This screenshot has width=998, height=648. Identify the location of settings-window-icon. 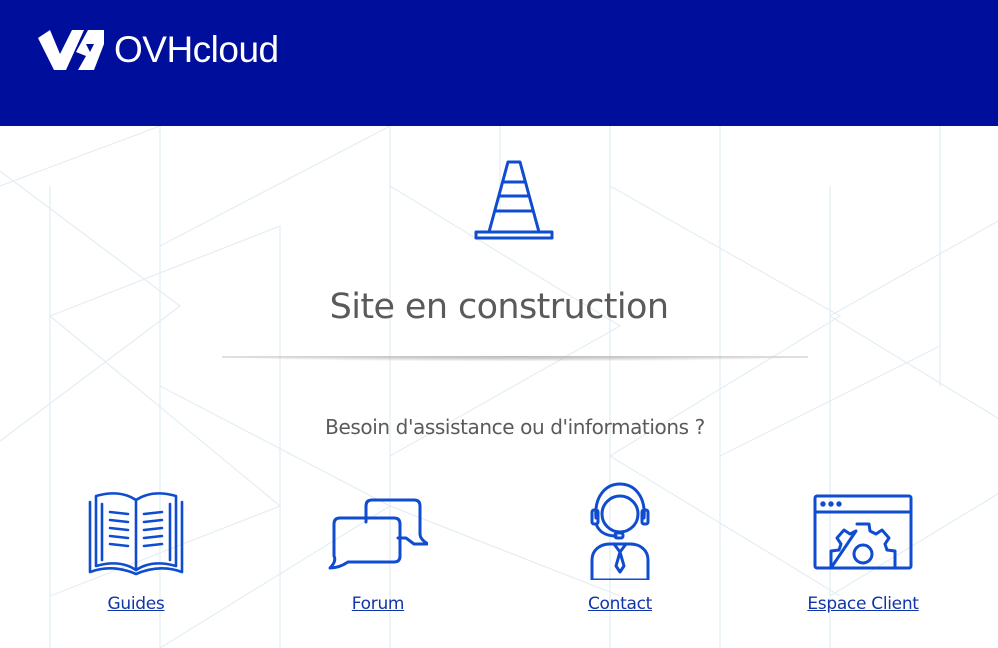
(863, 532).